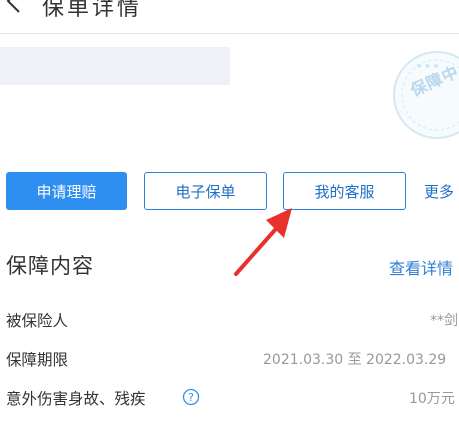 Image resolution: width=459 pixels, height=426 pixels. Describe the element at coordinates (229, 17) in the screenshot. I see `navigation-bar: 保单详情` at that location.